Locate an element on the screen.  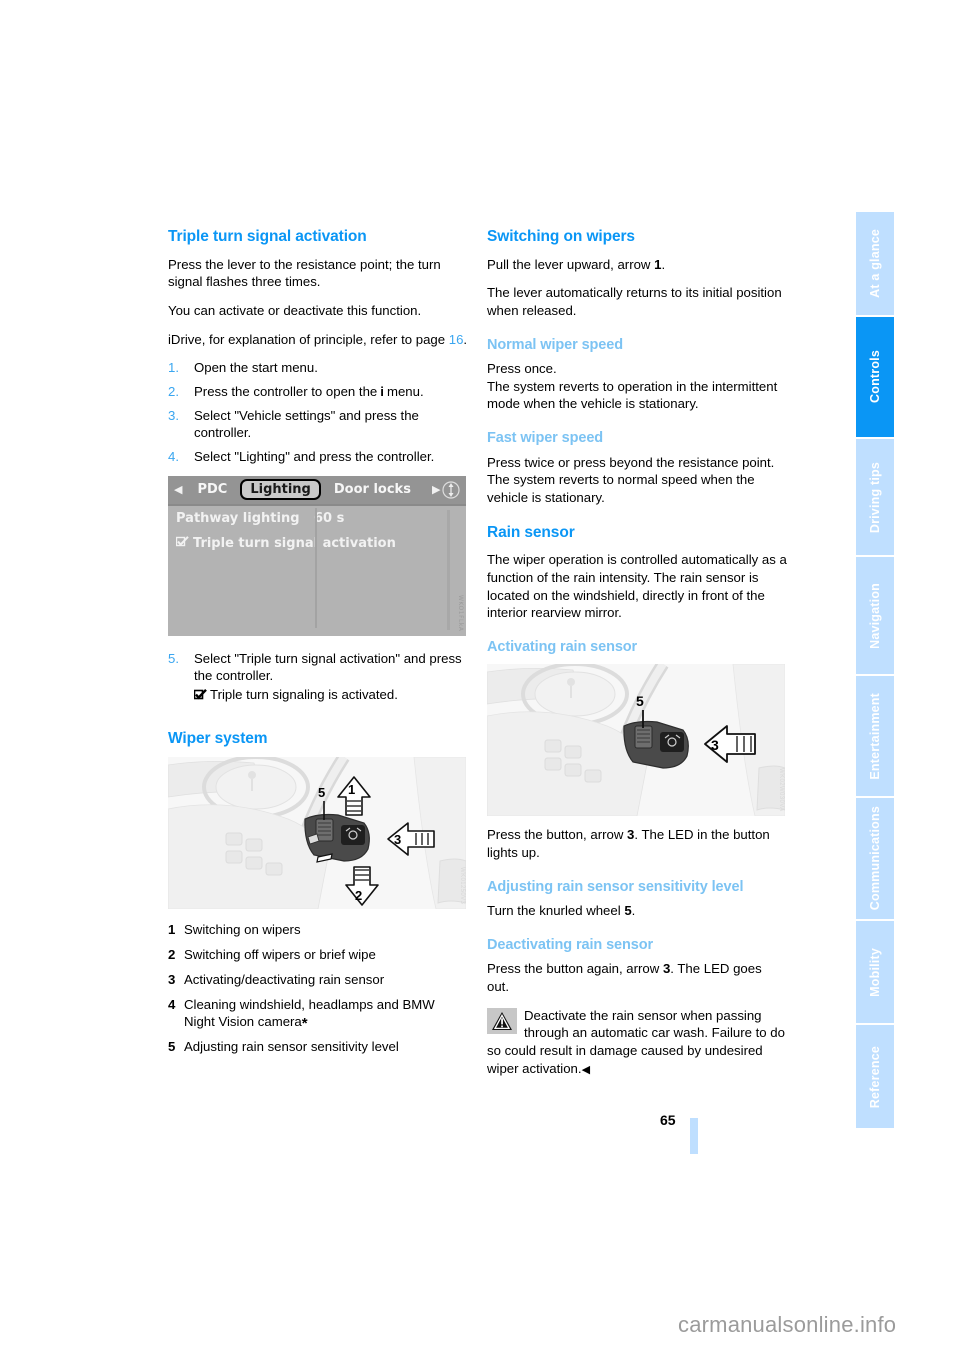
idrive-row-pathway-lighting: Pathway lighting 60 s is located at coordinates (317, 518).